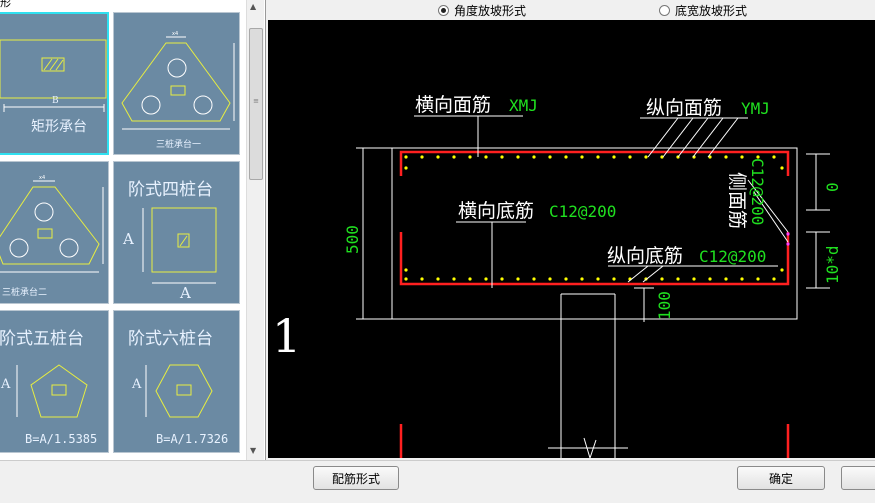  I want to click on scroll-up-icon: ▲, so click(253, 6).